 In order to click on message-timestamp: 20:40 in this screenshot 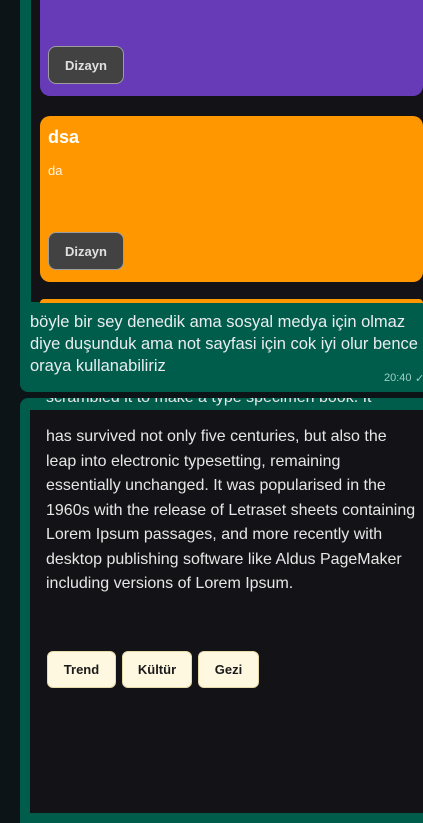, I will do `click(398, 378)`.